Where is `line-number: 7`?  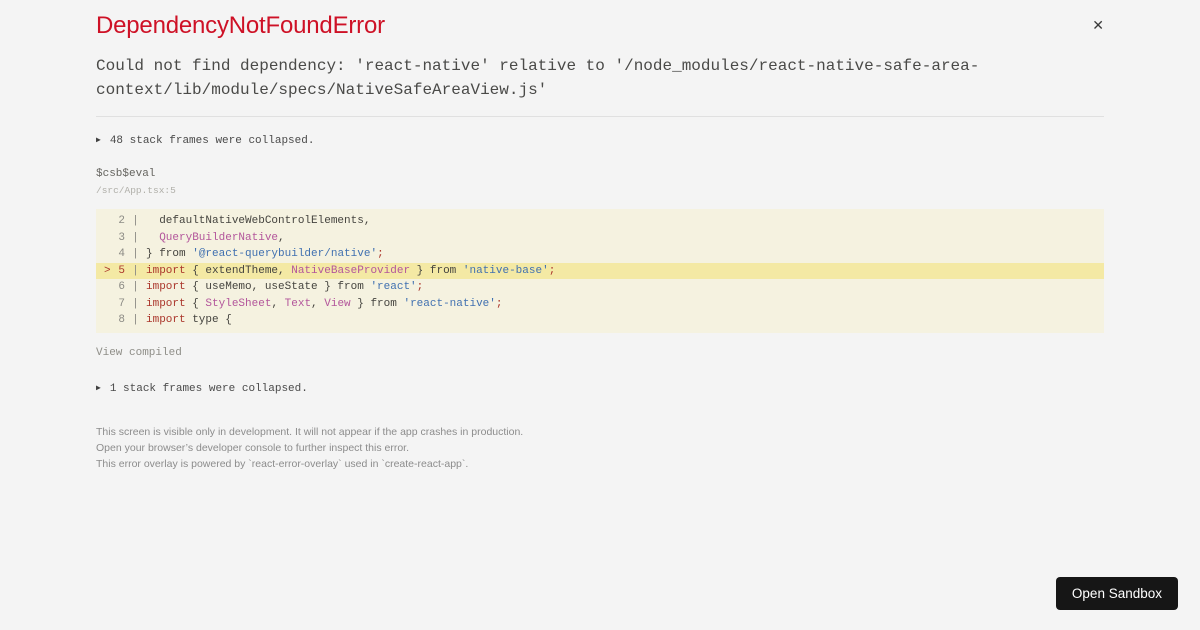
line-number: 7 is located at coordinates (121, 303).